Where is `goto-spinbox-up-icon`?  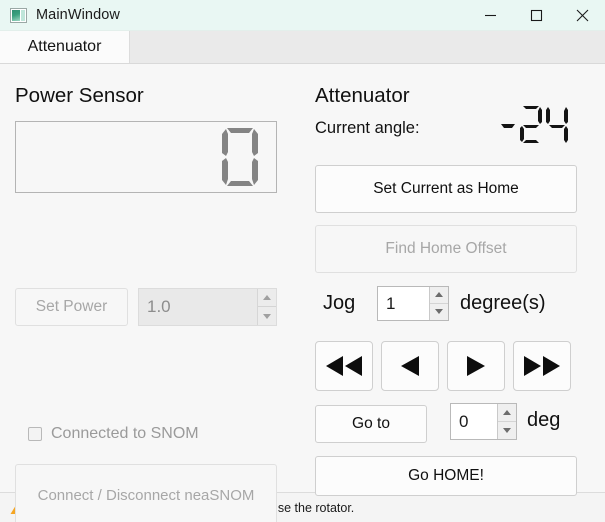 goto-spinbox-up-icon is located at coordinates (507, 413).